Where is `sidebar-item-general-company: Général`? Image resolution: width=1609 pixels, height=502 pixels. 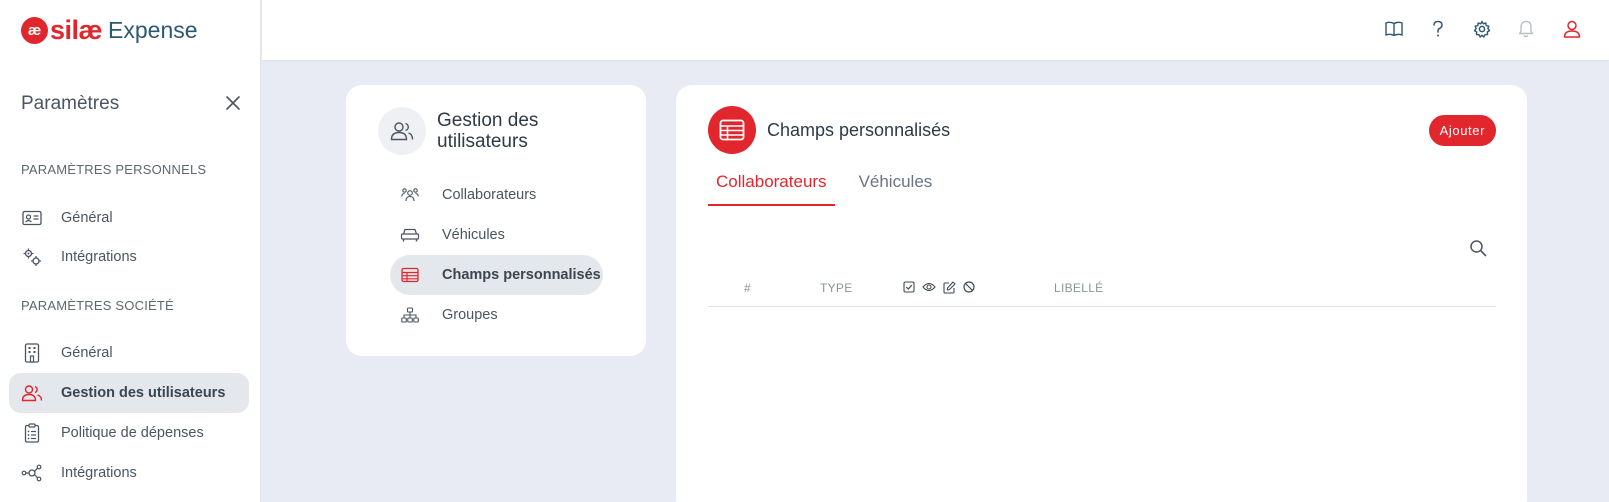 sidebar-item-general-company: Général is located at coordinates (129, 353).